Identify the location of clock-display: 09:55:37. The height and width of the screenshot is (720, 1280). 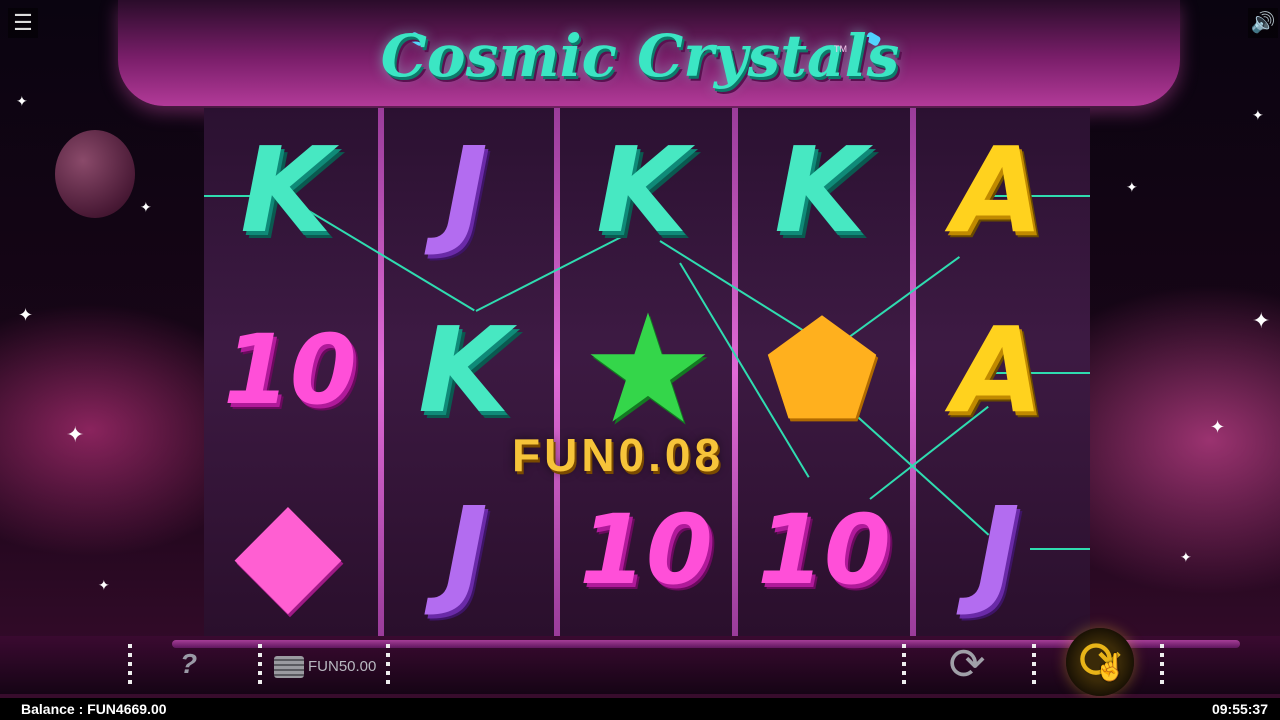
(1239, 709).